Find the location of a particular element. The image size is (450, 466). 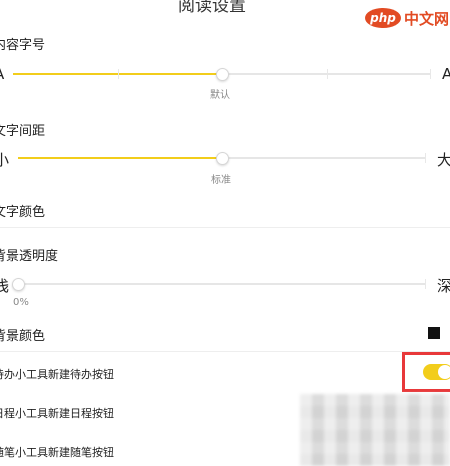

font-size-max-label: A is located at coordinates (446, 74).